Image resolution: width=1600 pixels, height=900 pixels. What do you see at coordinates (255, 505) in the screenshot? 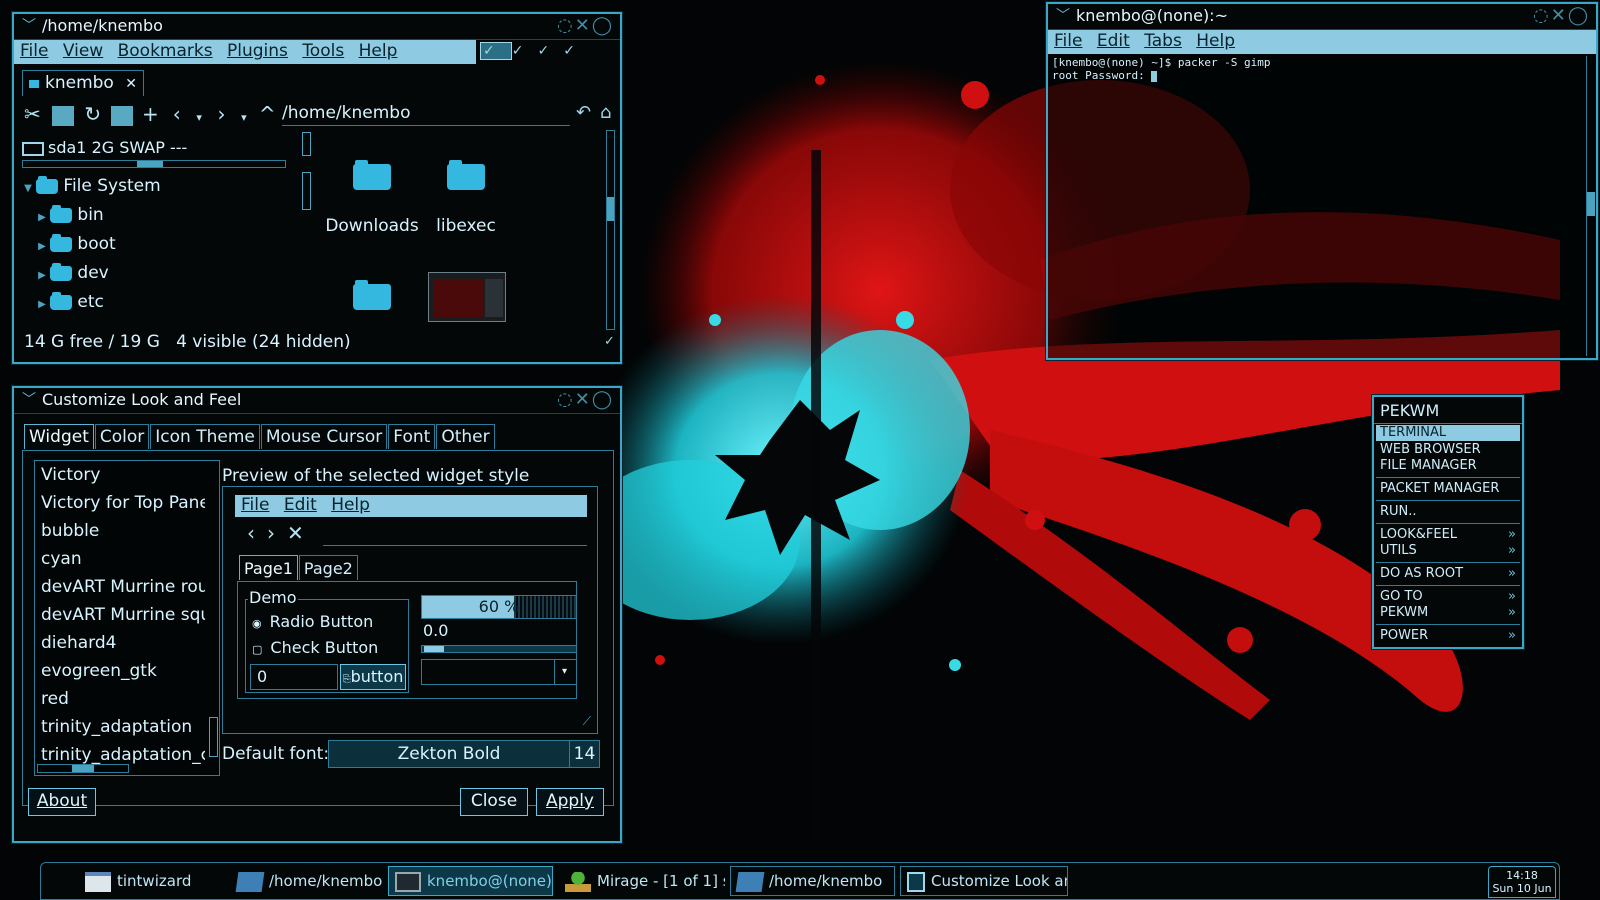
I see `preview-menu-file: File` at bounding box center [255, 505].